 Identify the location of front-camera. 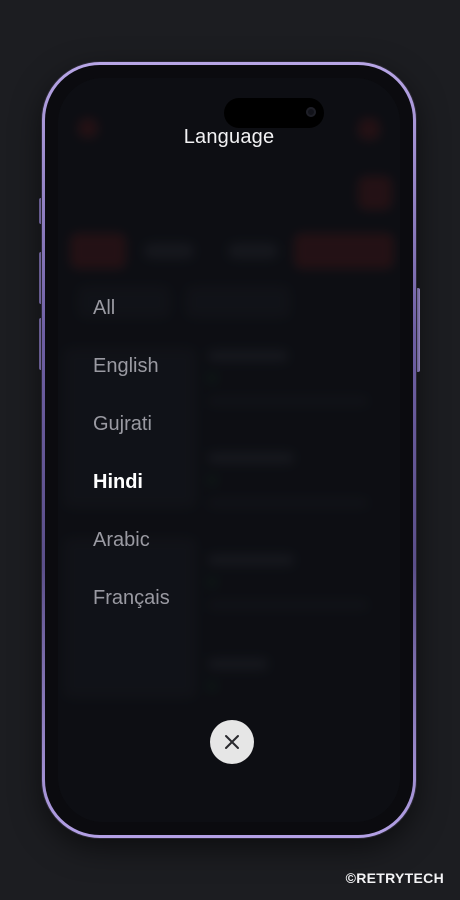
(311, 112).